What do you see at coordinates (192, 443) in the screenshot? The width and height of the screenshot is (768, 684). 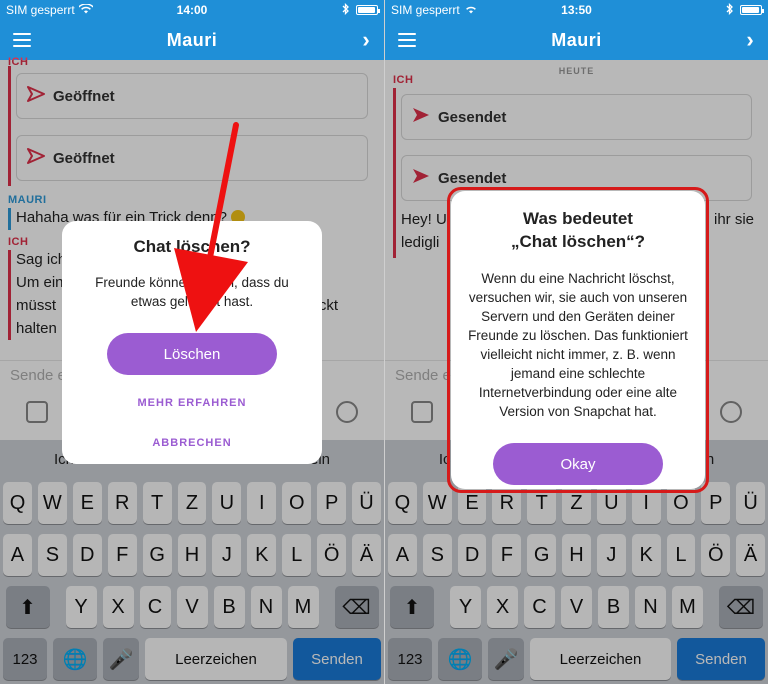 I see `cancel-link: ABBRECHEN` at bounding box center [192, 443].